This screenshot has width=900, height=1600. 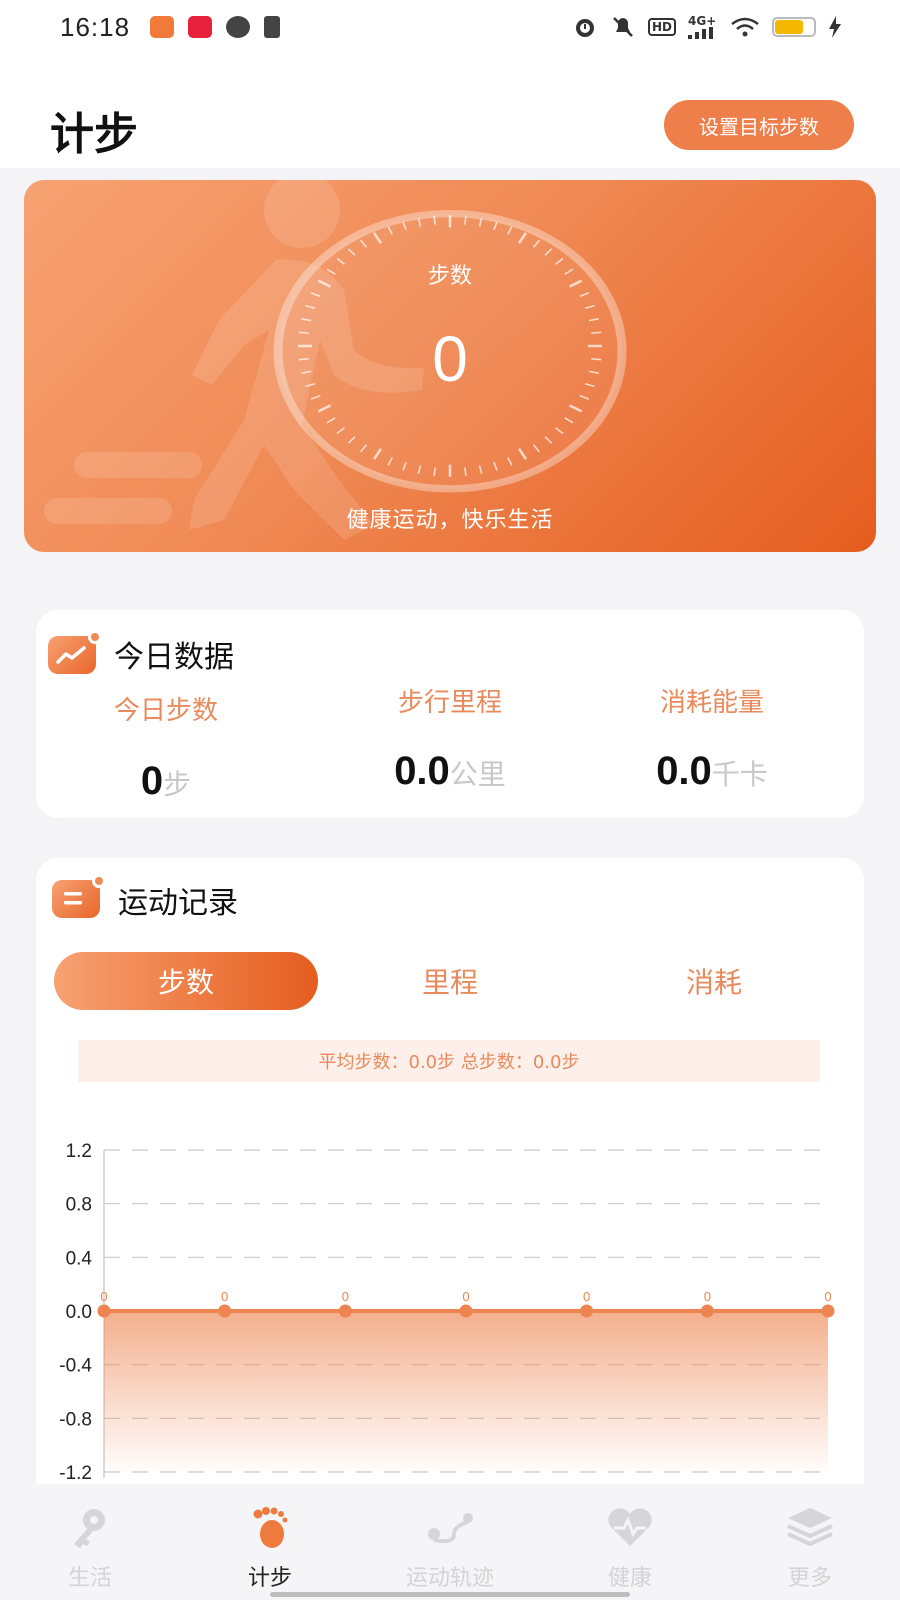 What do you see at coordinates (702, 21) in the screenshot?
I see `network-label: 4G+` at bounding box center [702, 21].